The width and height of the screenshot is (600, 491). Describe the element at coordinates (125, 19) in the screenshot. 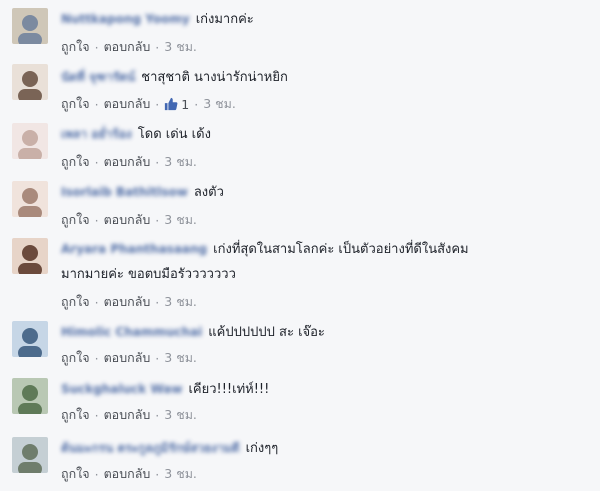

I see `commenter-name: Nuttkapong Yoomy` at that location.